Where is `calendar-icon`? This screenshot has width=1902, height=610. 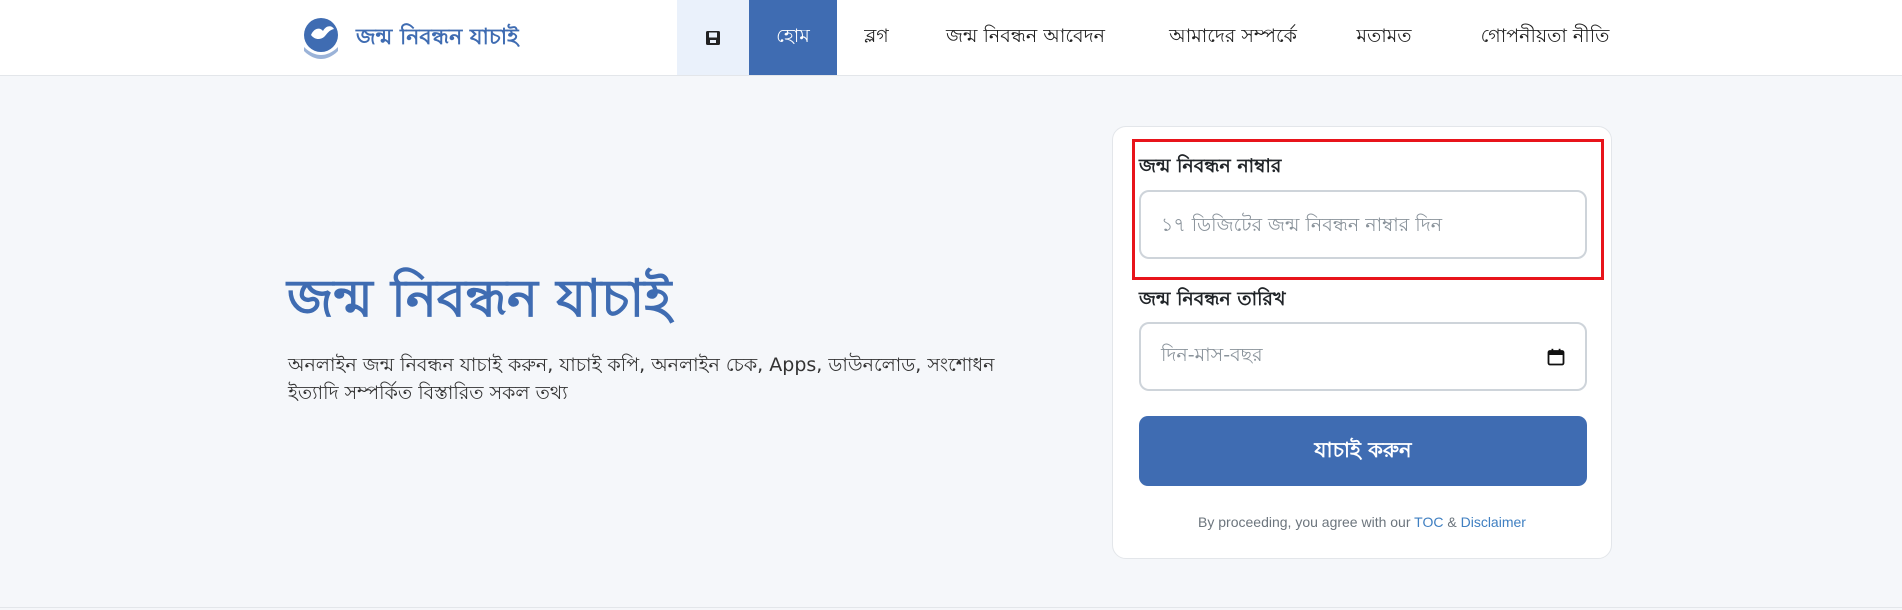 calendar-icon is located at coordinates (1556, 357).